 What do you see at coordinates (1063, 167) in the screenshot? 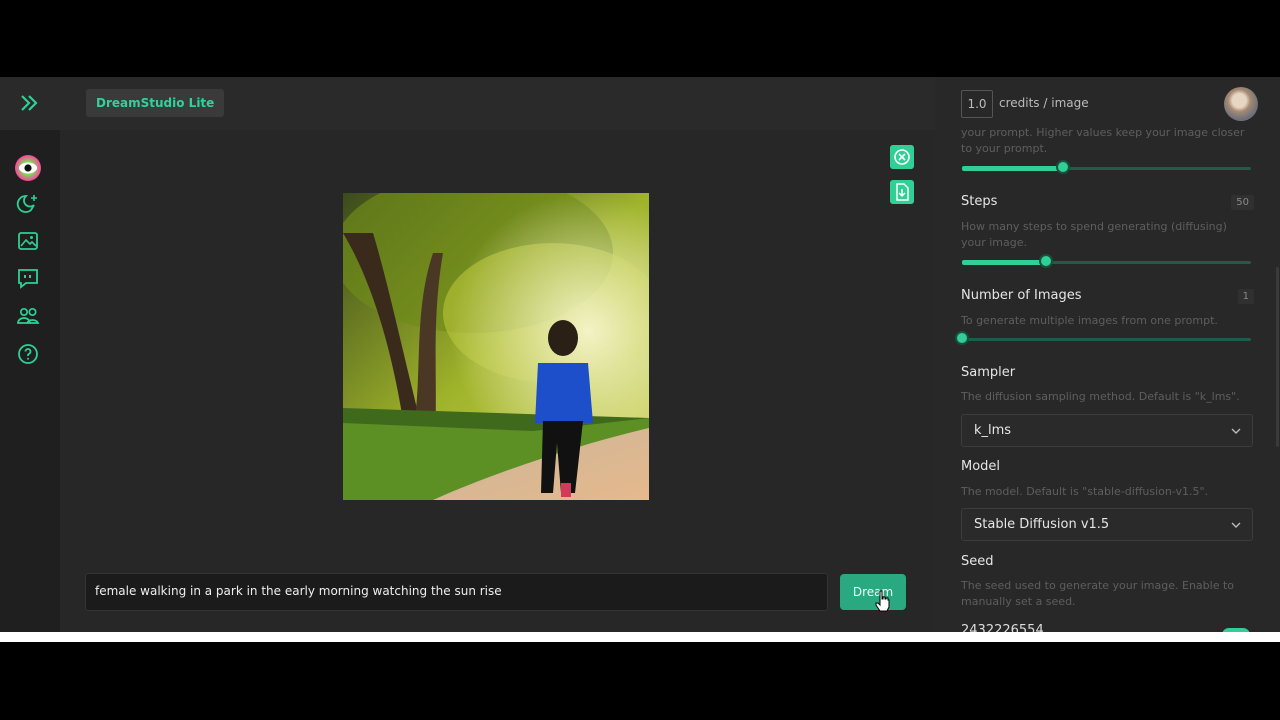
I see `cfg-slider-thumb` at bounding box center [1063, 167].